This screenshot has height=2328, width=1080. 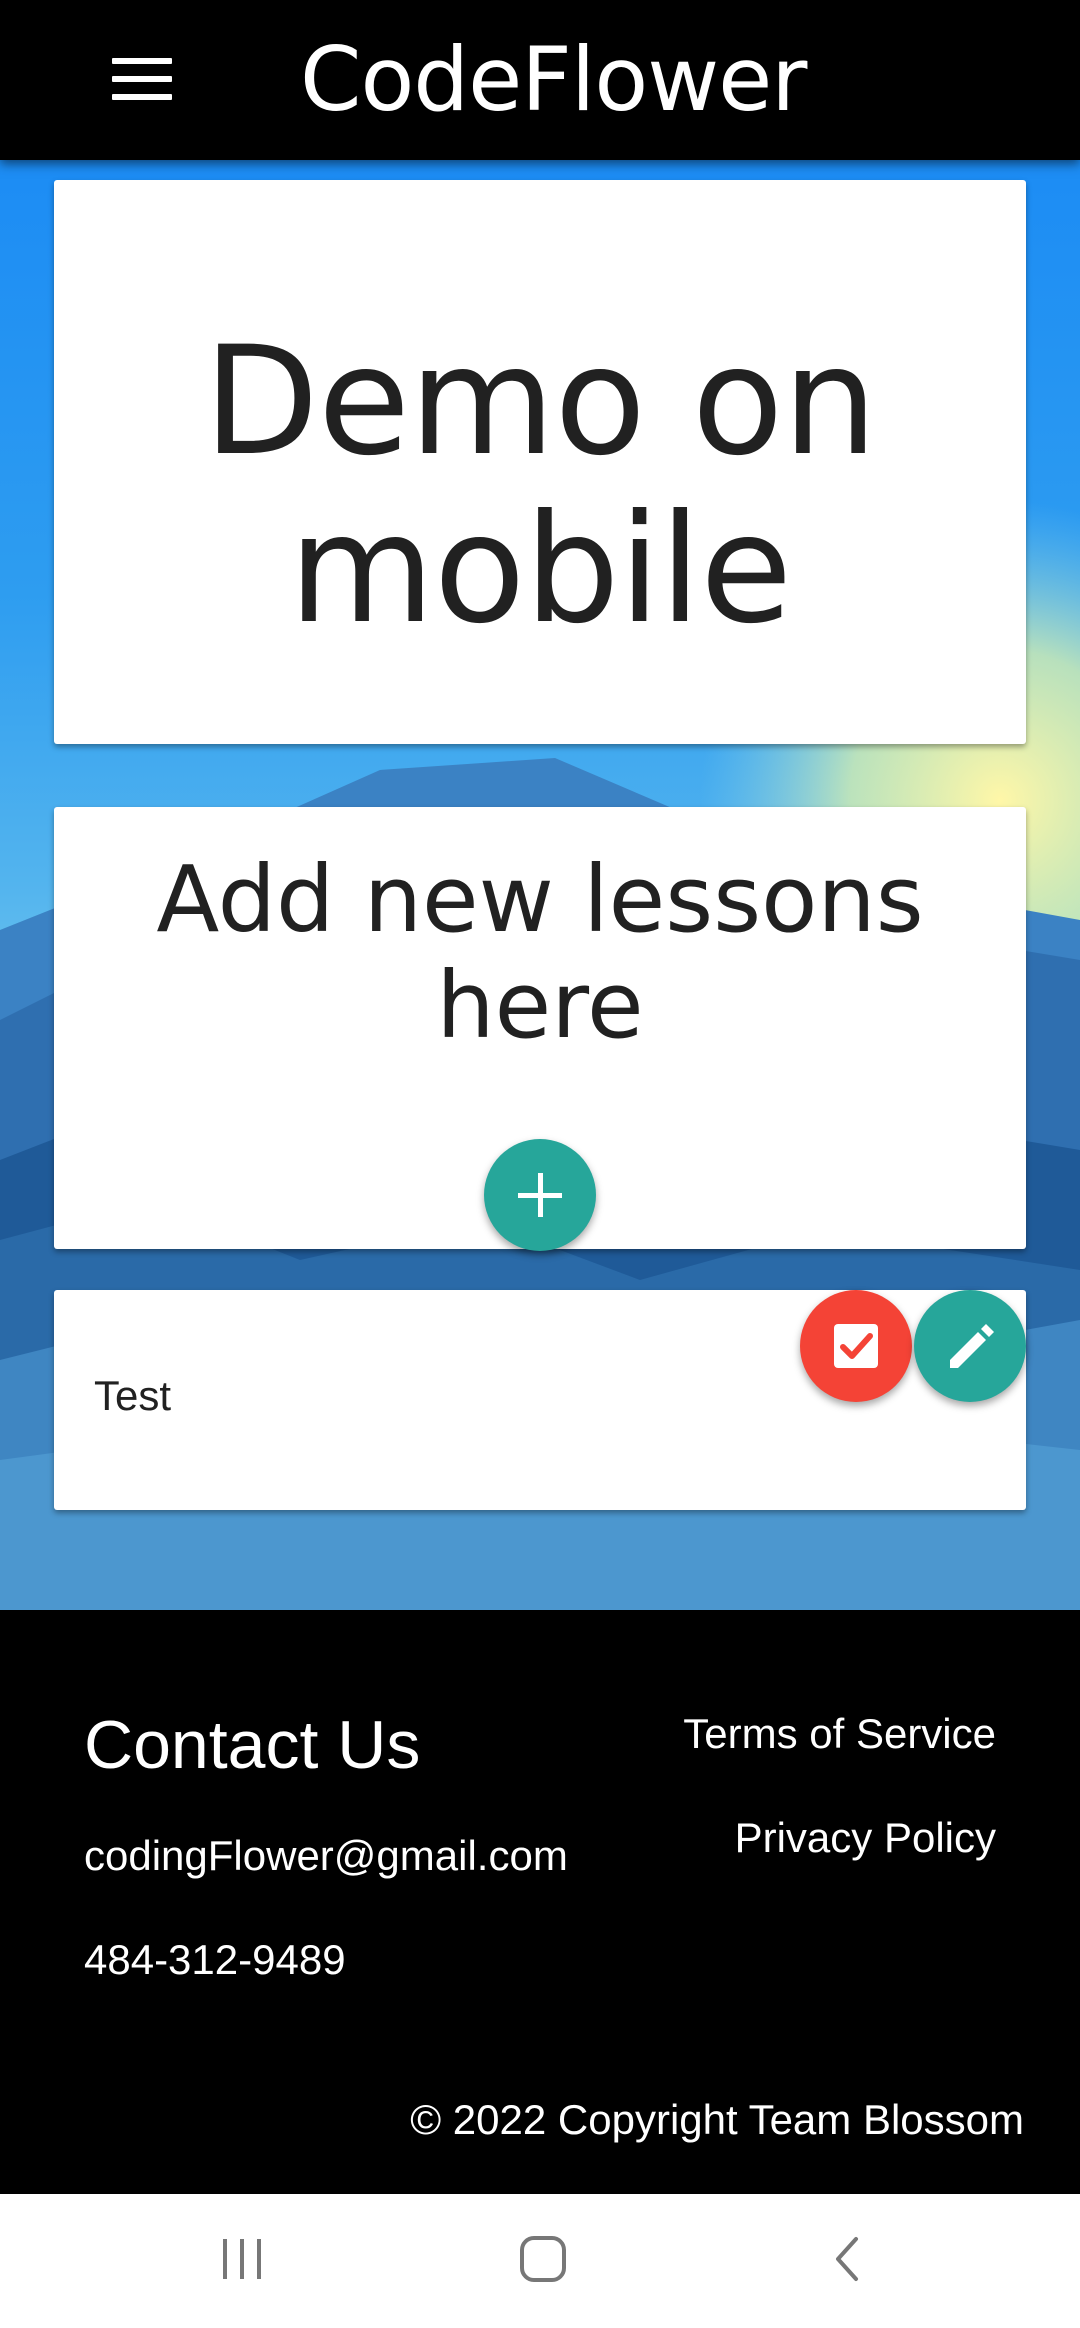 I want to click on add-lesson-button, so click(x=540, y=1195).